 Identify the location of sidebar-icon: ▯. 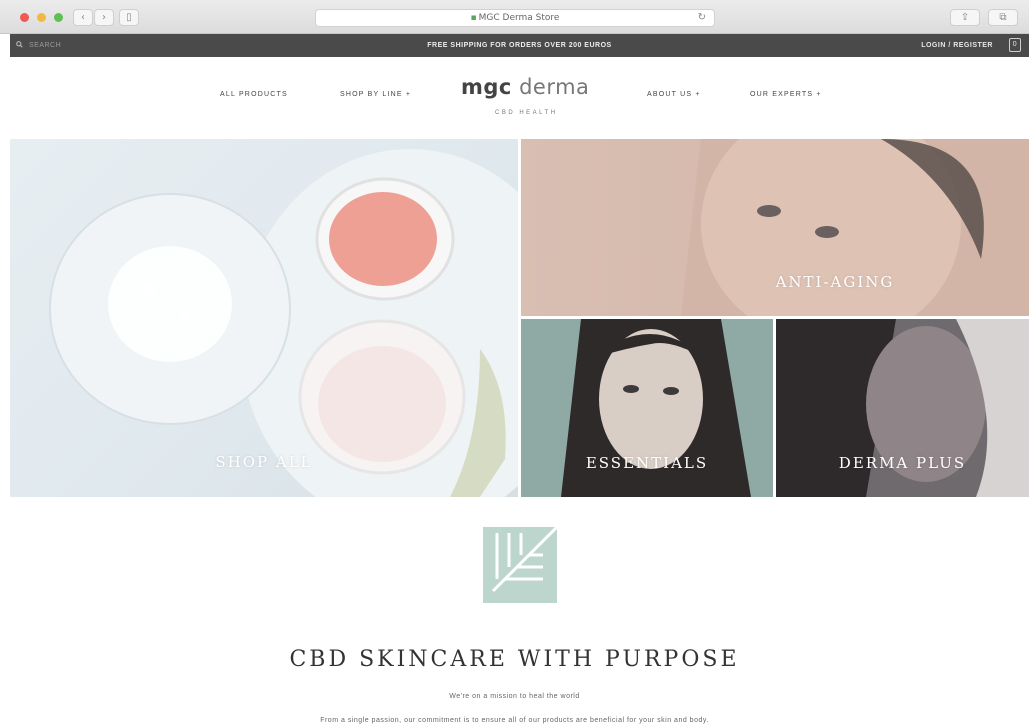
(129, 17).